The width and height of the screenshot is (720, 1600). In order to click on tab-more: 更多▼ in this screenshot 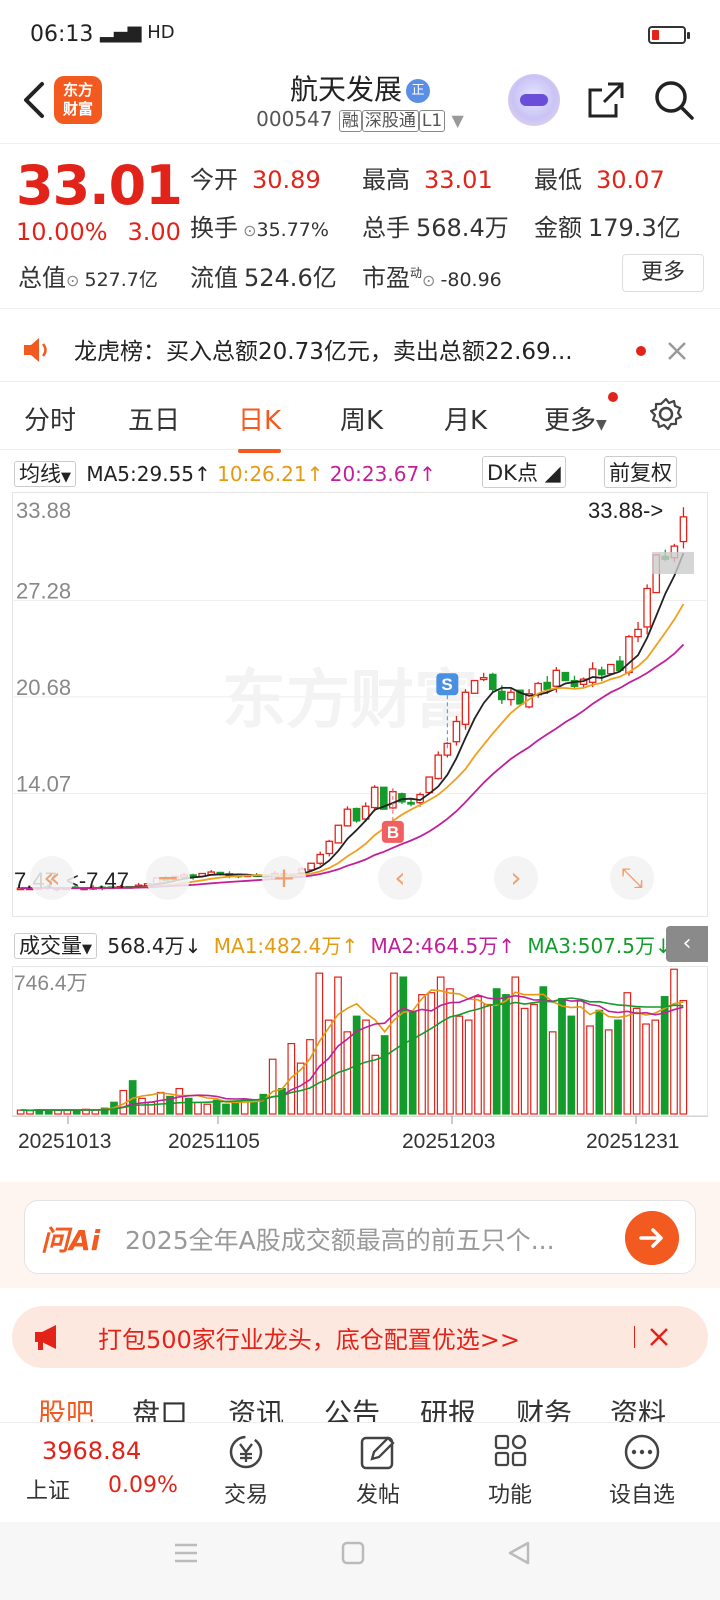, I will do `click(575, 418)`.